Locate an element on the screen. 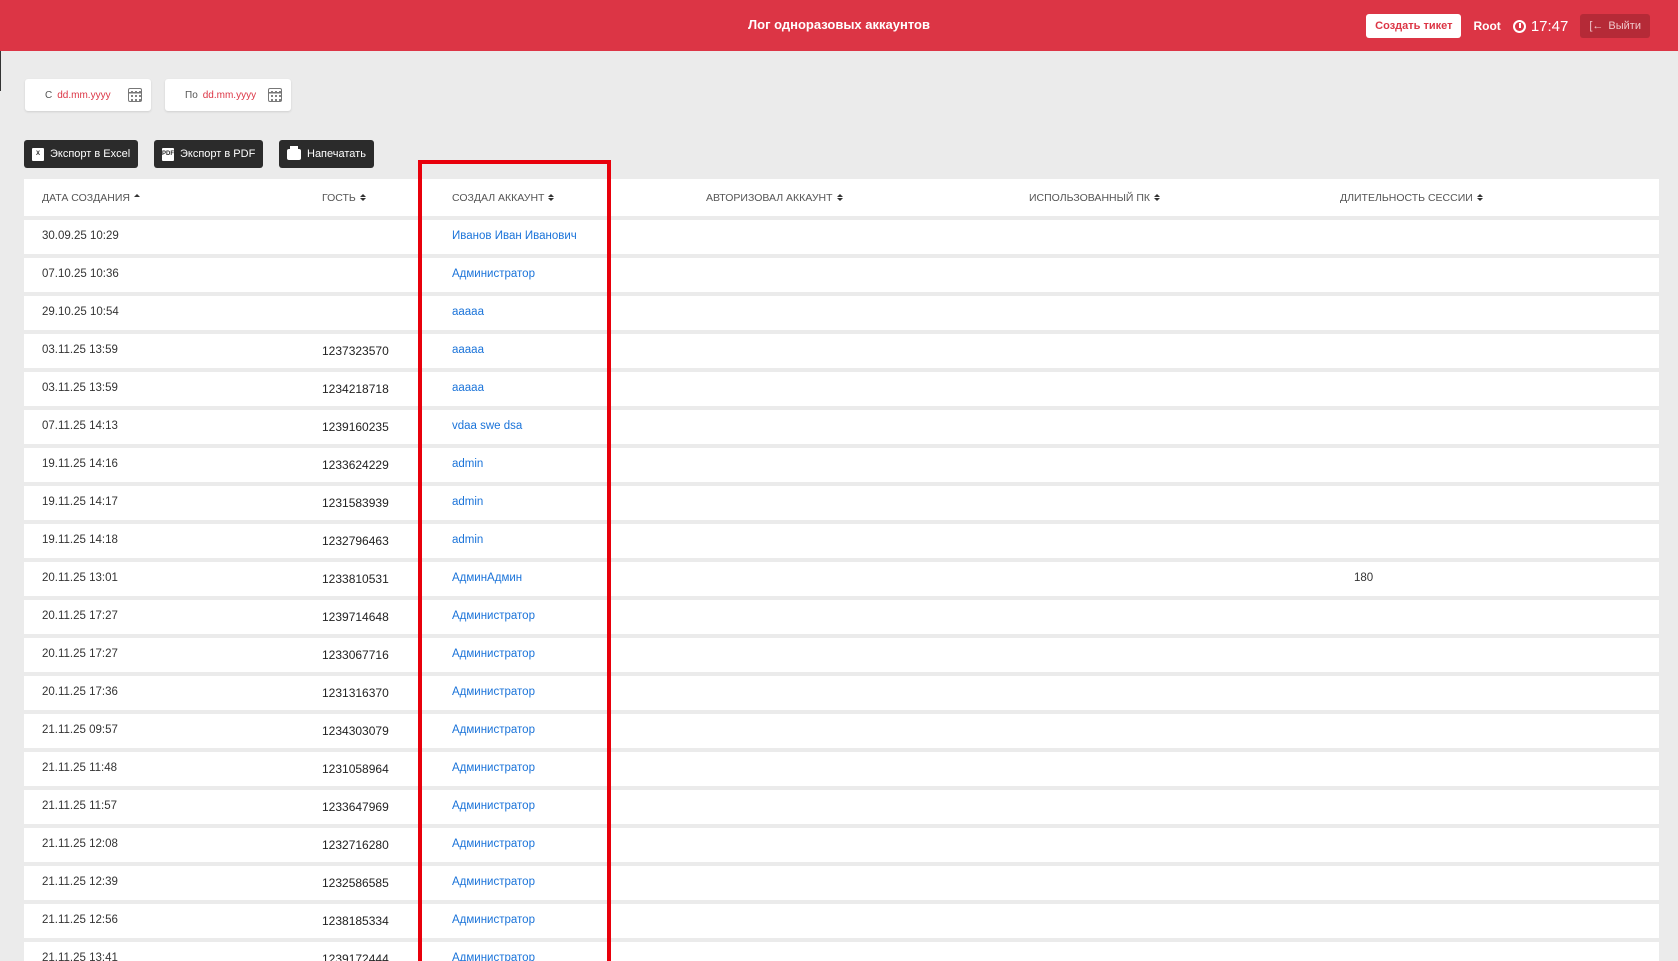 The height and width of the screenshot is (961, 1678). table-row: 21.11.25 13:41 1239172444 Администратор is located at coordinates (841, 951).